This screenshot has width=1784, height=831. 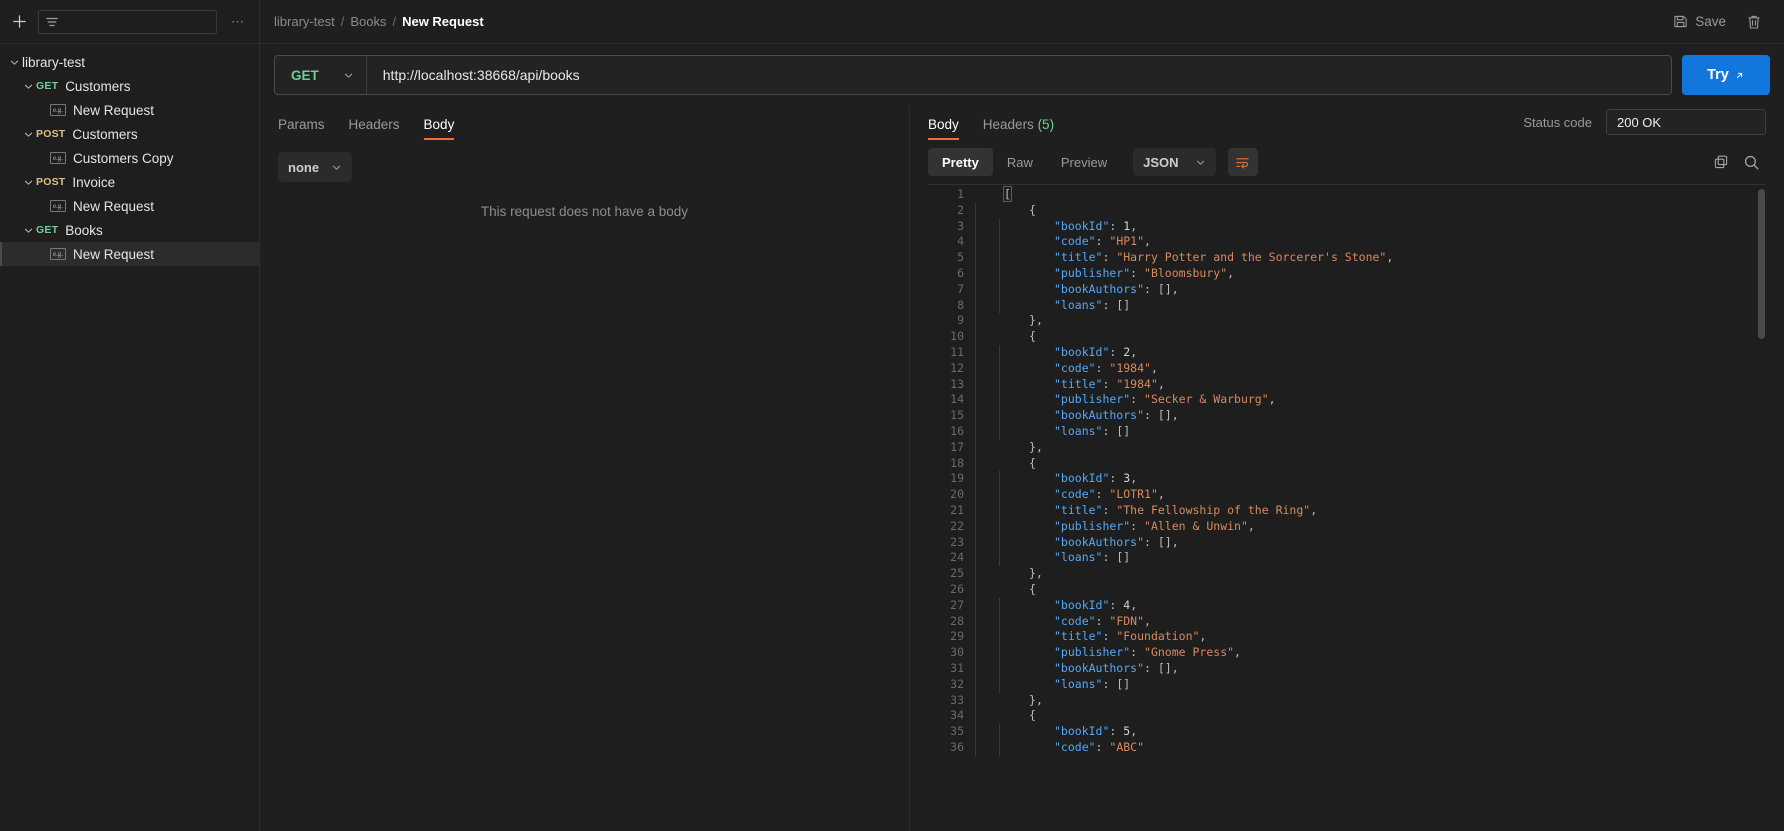 What do you see at coordinates (1726, 75) in the screenshot?
I see `try-button: Try` at bounding box center [1726, 75].